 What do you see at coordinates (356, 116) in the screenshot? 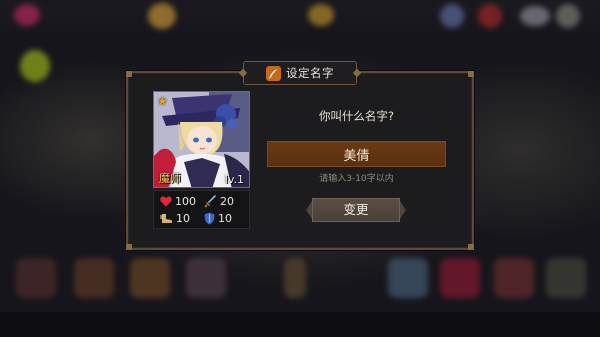
I see `name-question: 你叫什么名字?` at bounding box center [356, 116].